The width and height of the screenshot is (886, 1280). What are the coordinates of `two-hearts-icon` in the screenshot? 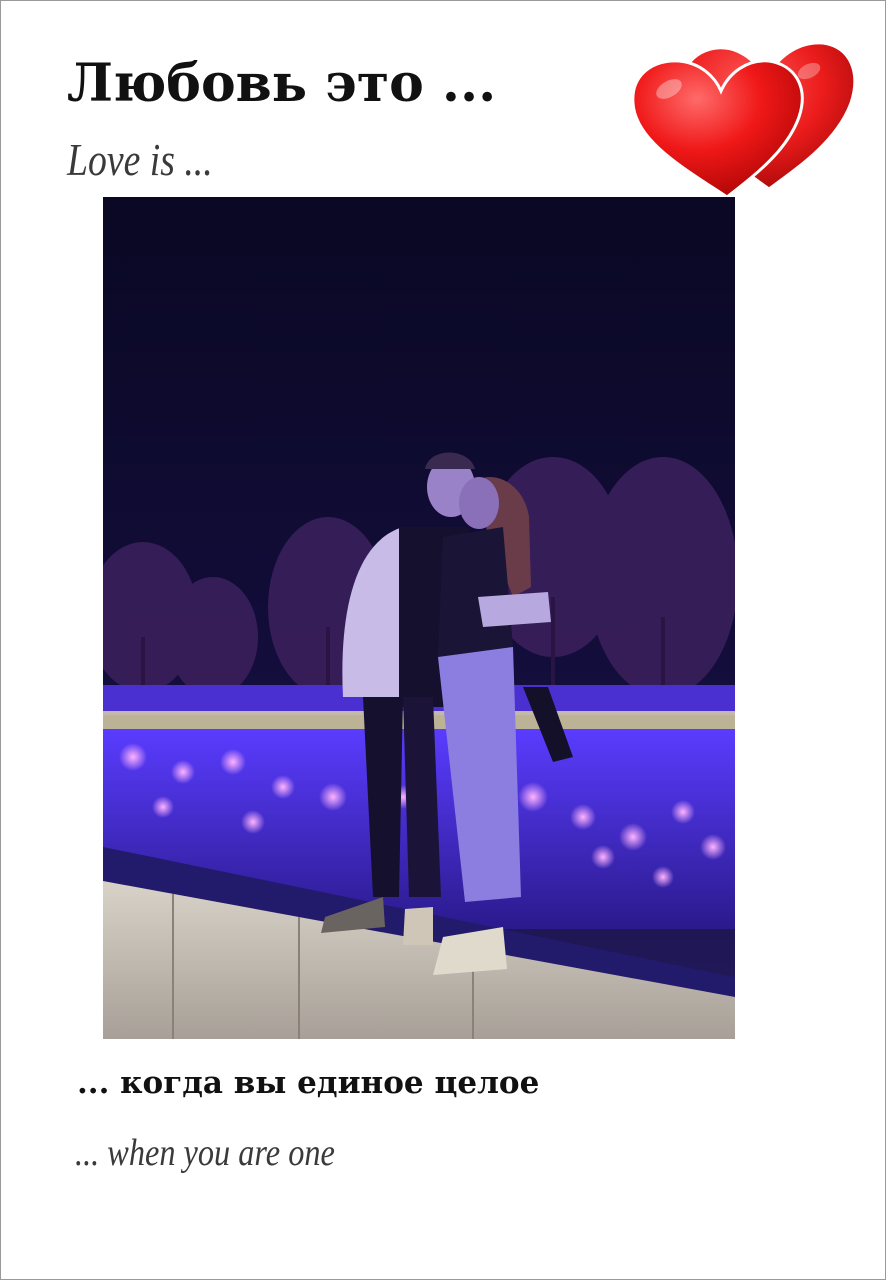 It's located at (745, 118).